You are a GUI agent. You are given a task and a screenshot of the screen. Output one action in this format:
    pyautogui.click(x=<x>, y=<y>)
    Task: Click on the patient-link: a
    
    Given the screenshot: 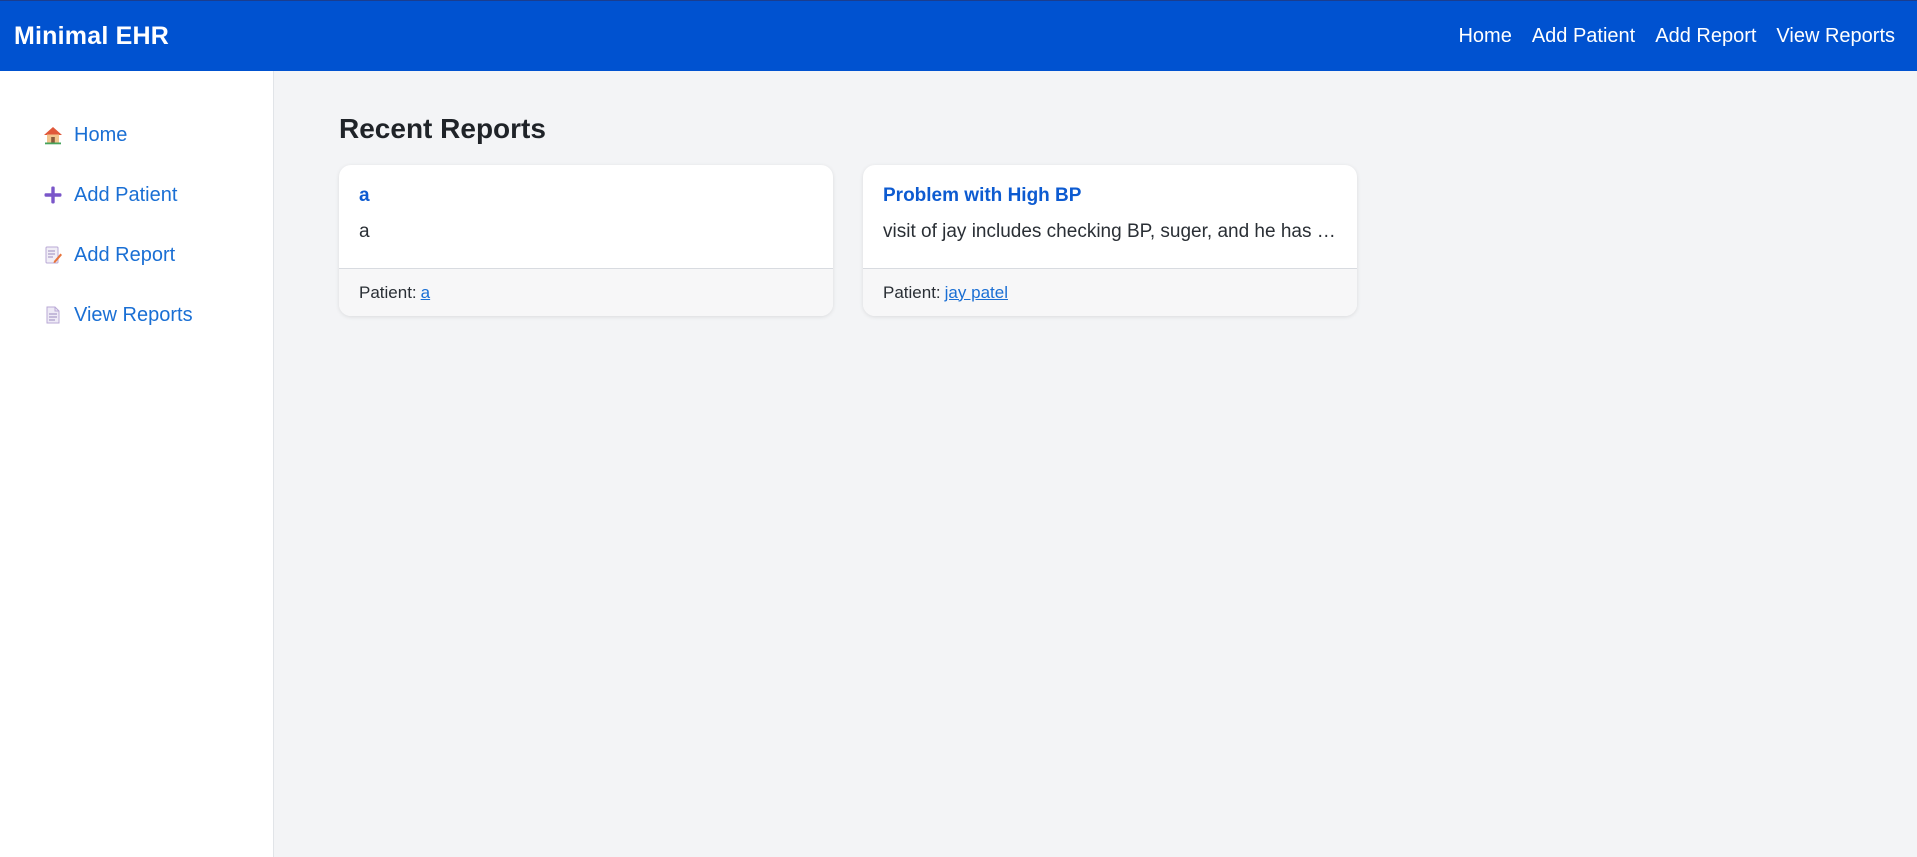 What is the action you would take?
    pyautogui.click(x=425, y=293)
    